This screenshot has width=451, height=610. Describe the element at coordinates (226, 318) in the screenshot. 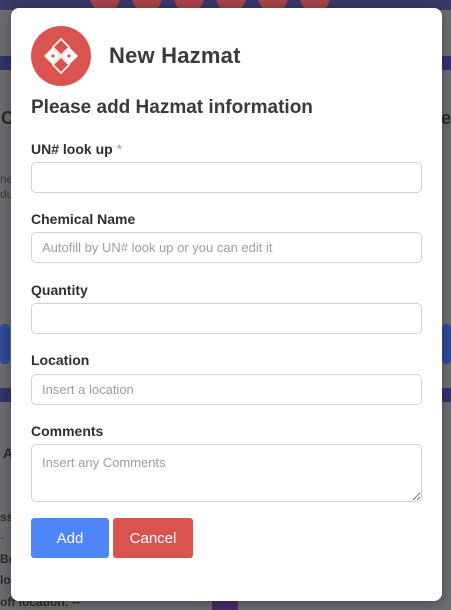

I see `quantity-input` at that location.